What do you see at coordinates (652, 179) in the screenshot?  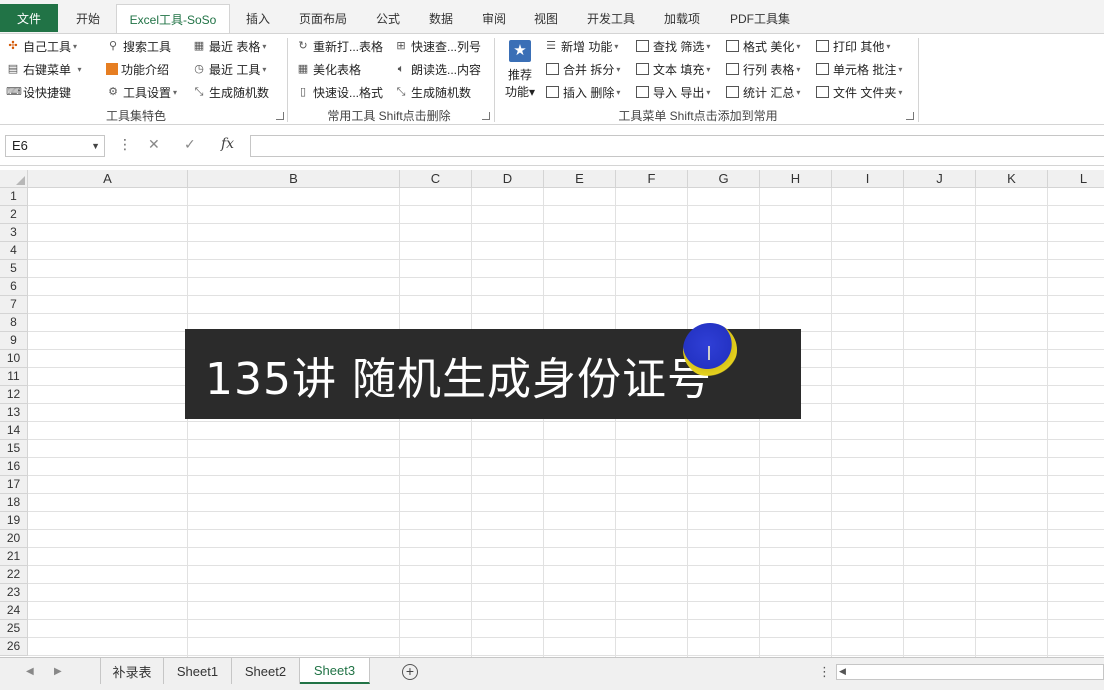 I see `column-header-f: F` at bounding box center [652, 179].